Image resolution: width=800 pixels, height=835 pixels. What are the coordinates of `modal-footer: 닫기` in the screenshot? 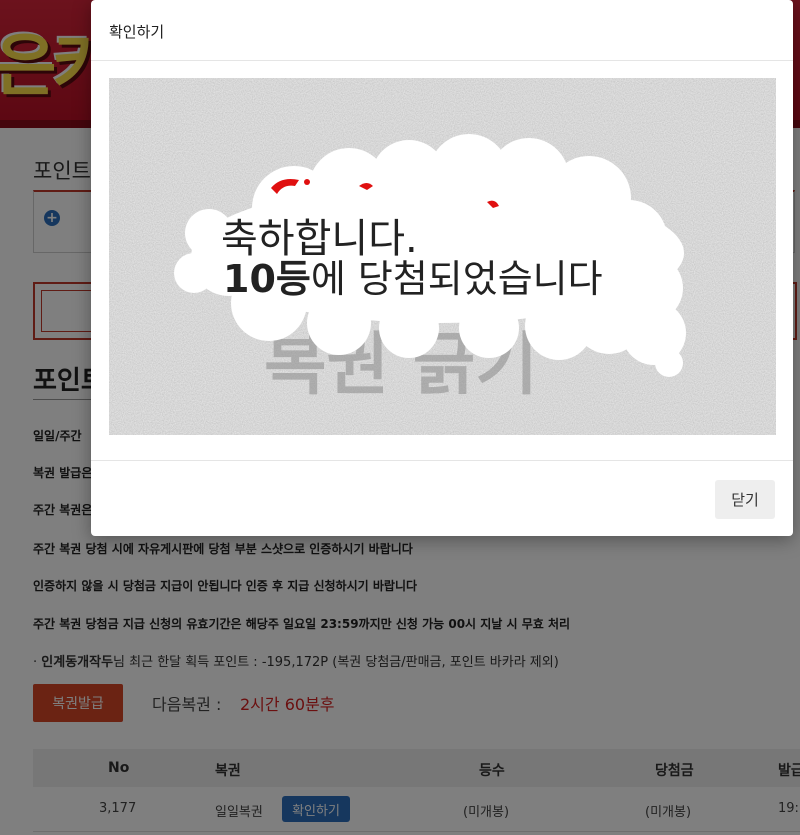 It's located at (442, 498).